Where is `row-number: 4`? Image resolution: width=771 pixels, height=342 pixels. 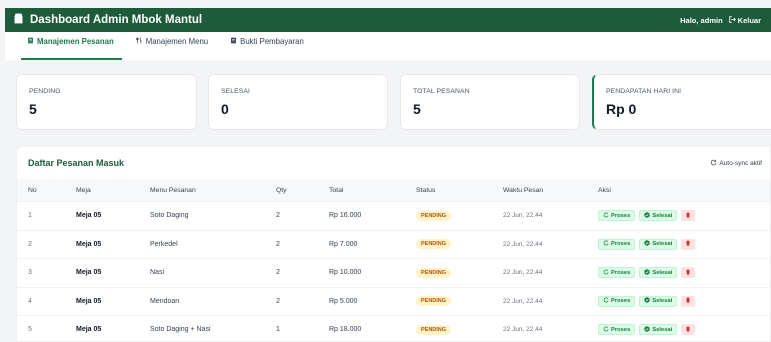 row-number: 4 is located at coordinates (30, 301).